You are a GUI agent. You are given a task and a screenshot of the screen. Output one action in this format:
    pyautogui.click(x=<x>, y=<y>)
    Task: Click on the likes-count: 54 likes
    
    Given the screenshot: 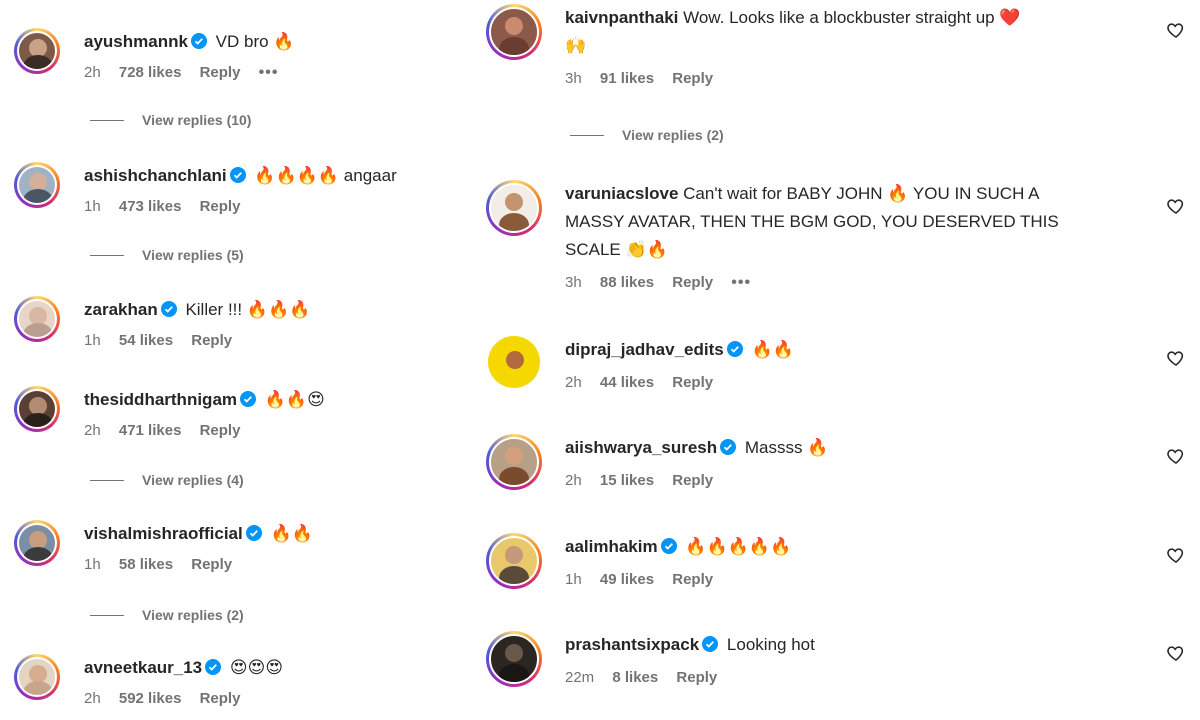 What is the action you would take?
    pyautogui.click(x=146, y=340)
    